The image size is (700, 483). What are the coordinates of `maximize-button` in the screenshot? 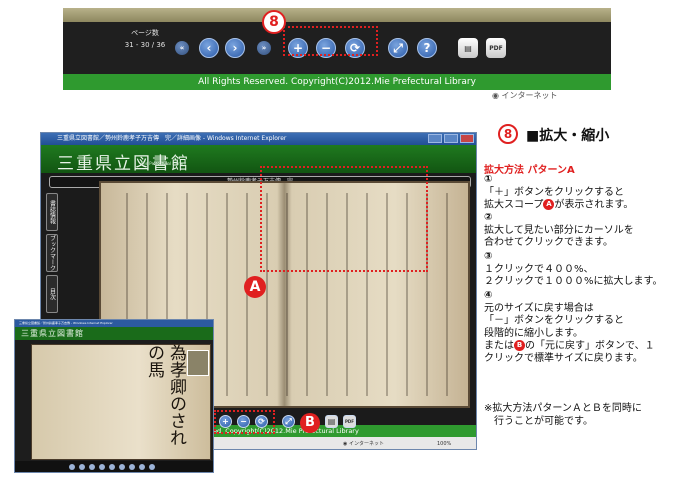 It's located at (451, 138).